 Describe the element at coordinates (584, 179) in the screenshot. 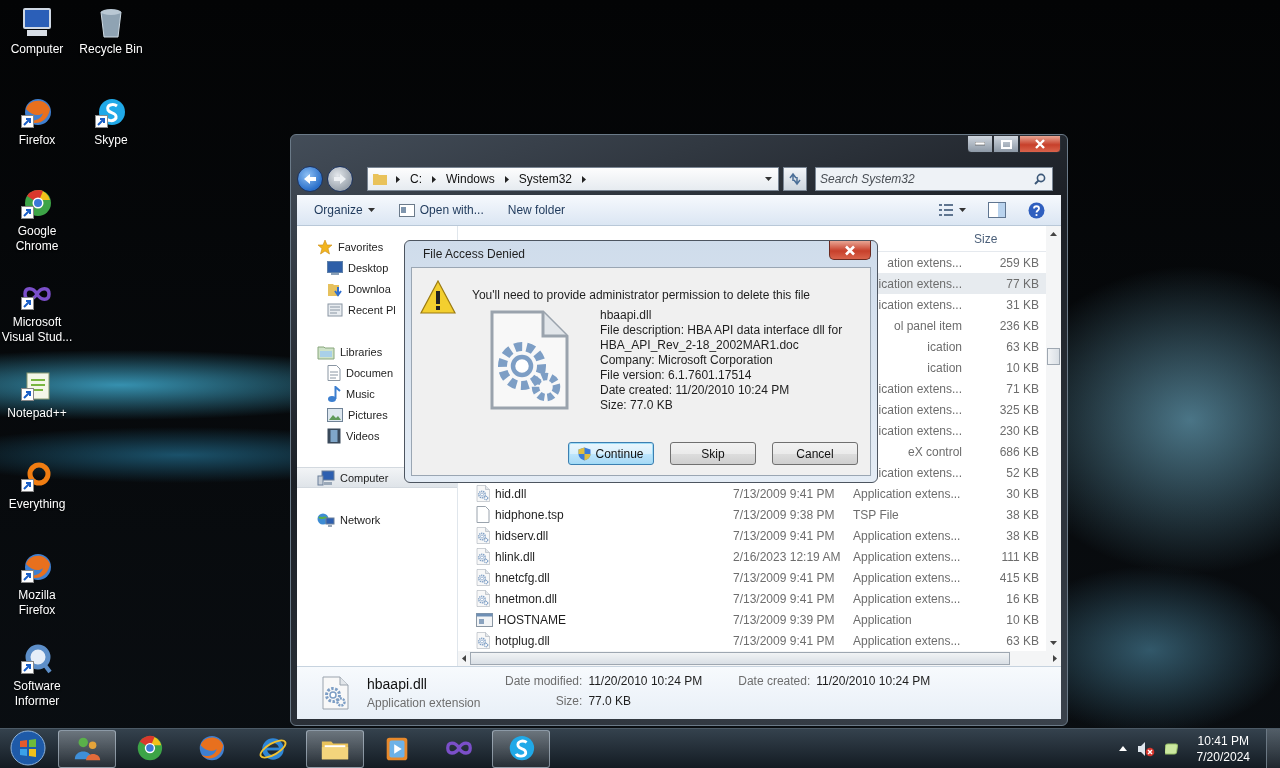

I see `chevron-icon` at that location.